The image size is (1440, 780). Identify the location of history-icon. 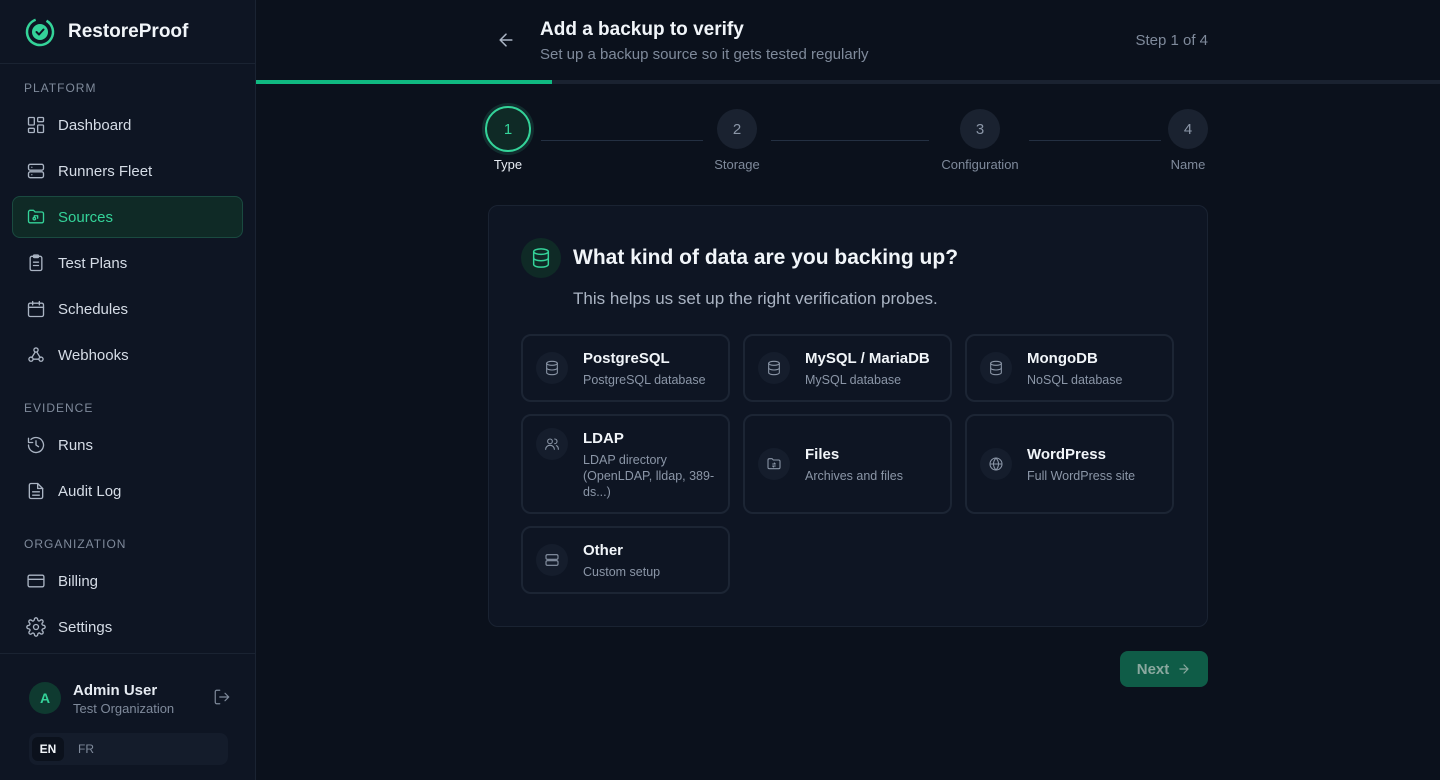
(36, 445).